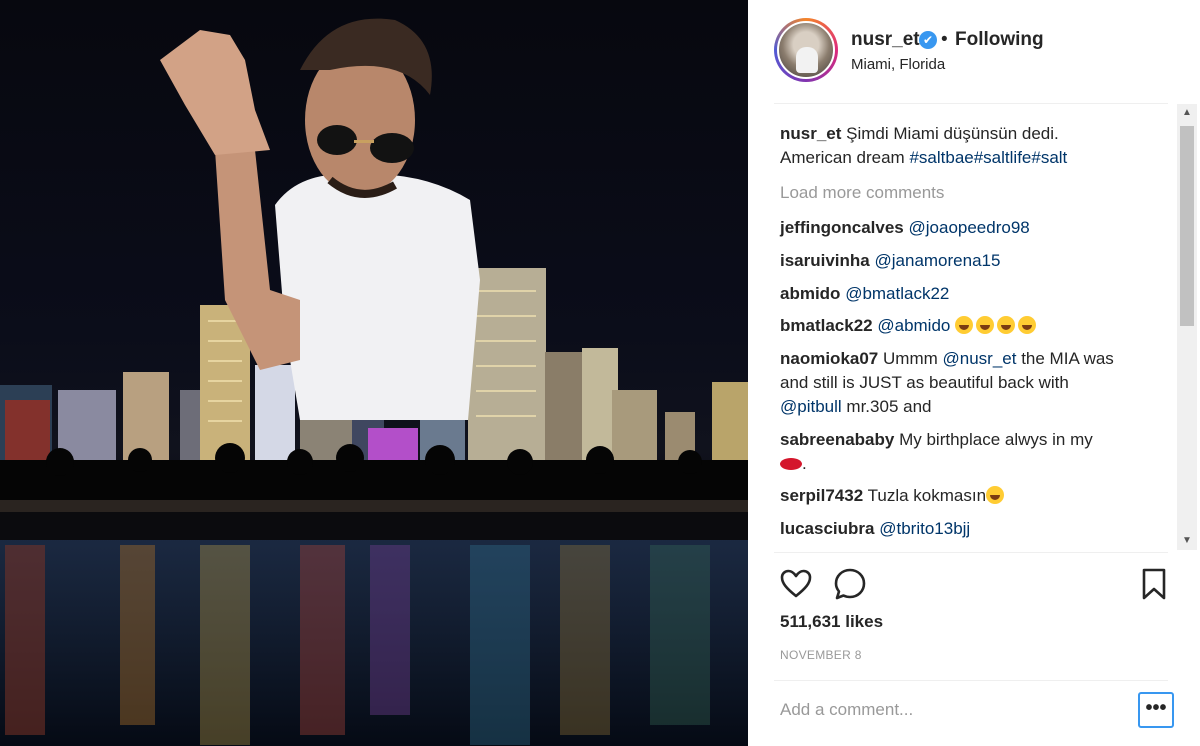 This screenshot has width=1200, height=746. Describe the element at coordinates (897, 293) in the screenshot. I see `comment-mention: @bmatlack22` at that location.